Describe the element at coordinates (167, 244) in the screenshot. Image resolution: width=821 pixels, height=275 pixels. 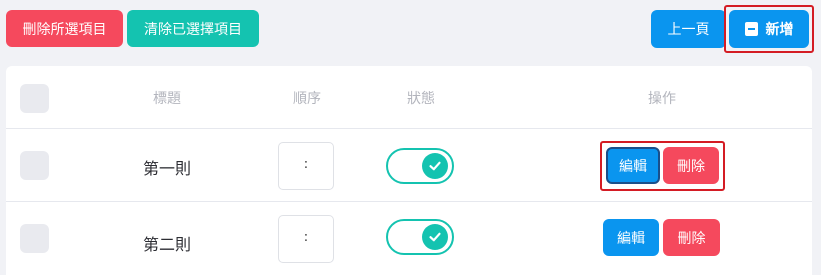
I see `row-title: 第二則` at that location.